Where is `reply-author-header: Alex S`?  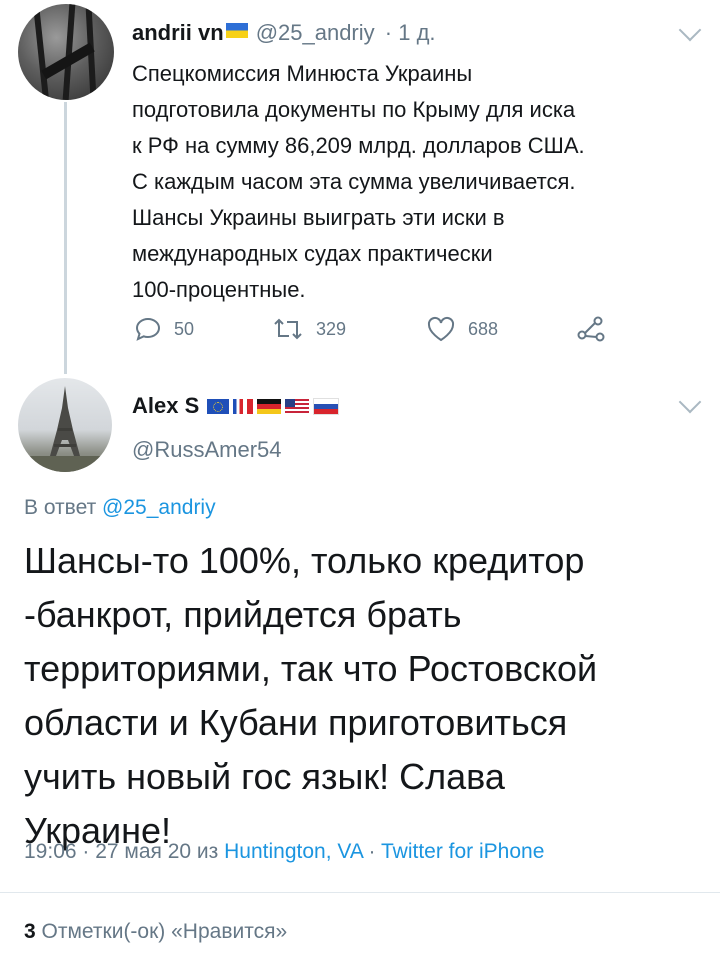 reply-author-header: Alex S is located at coordinates (236, 406).